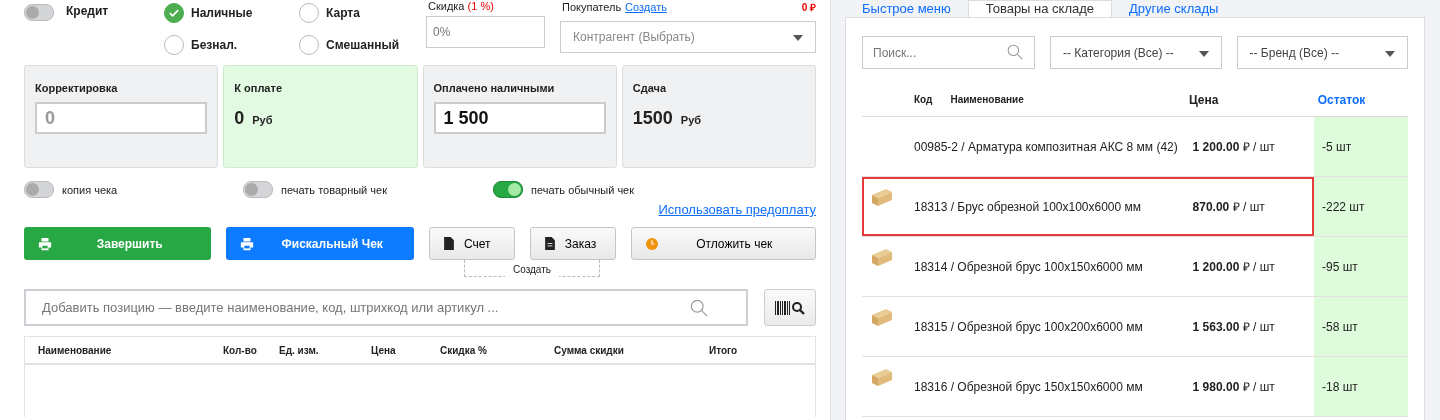 The image size is (1440, 420). I want to click on column-header: Кол-во, so click(240, 350).